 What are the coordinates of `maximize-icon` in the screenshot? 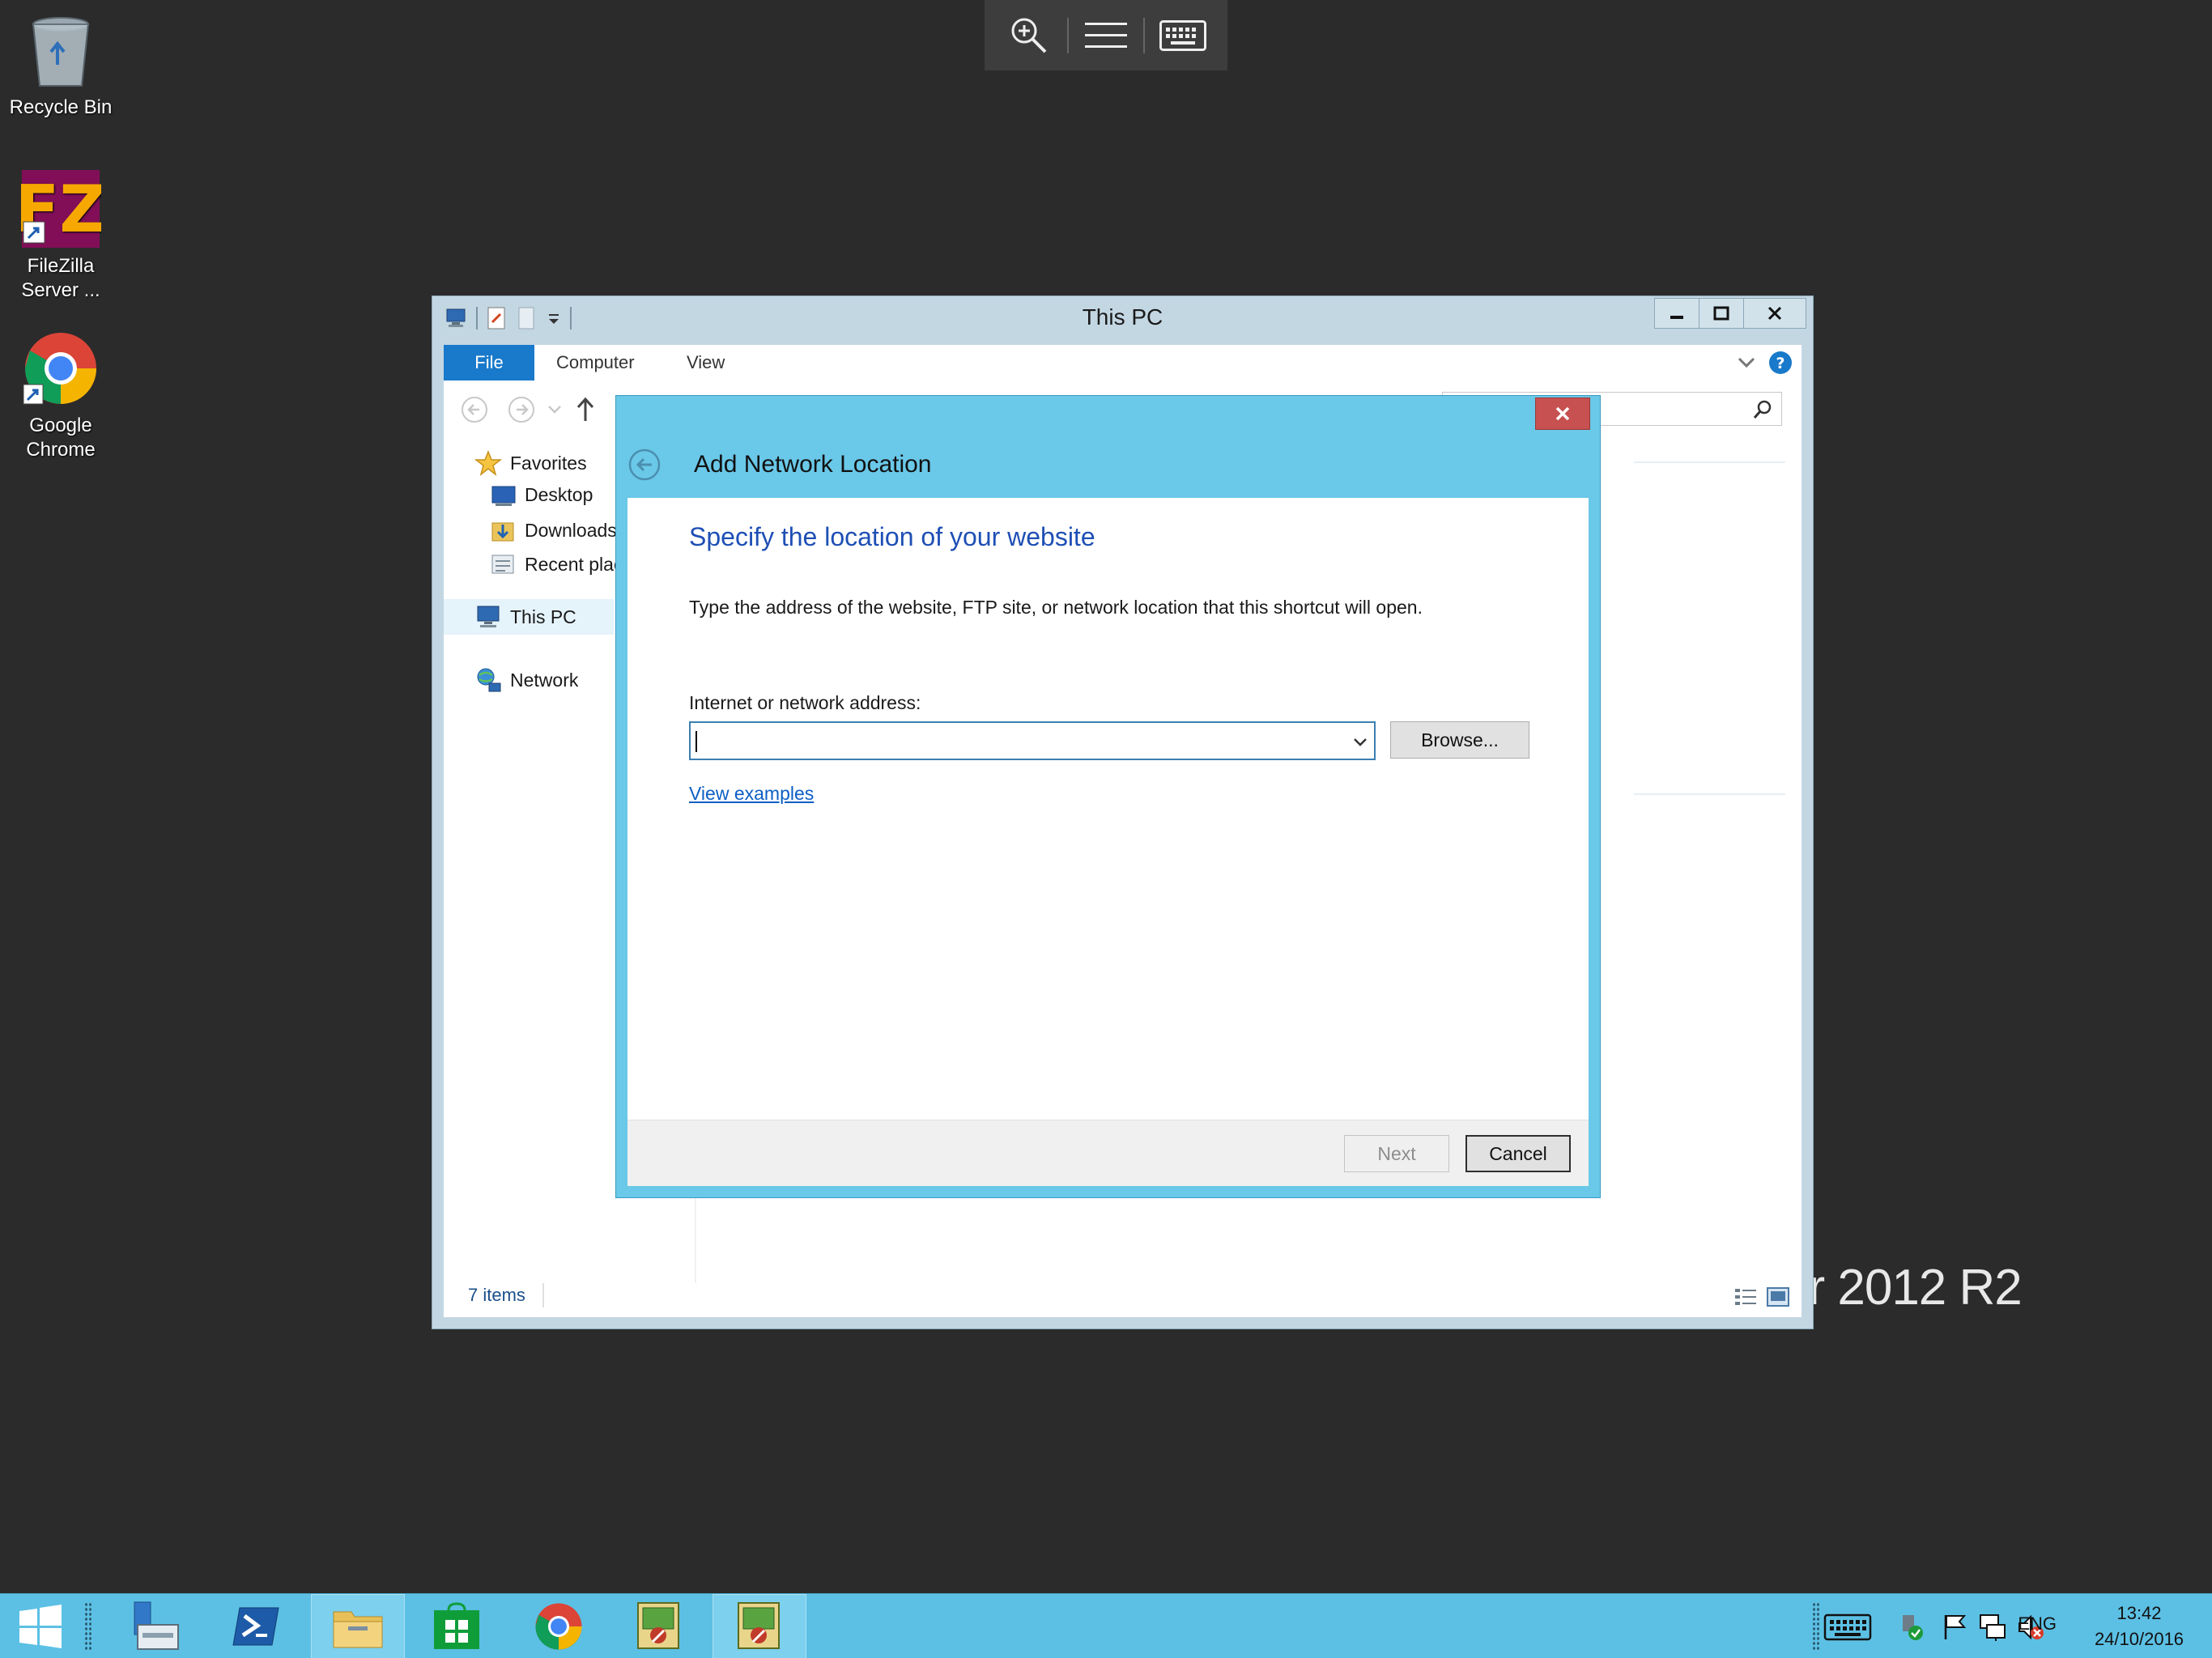 It's located at (1721, 313).